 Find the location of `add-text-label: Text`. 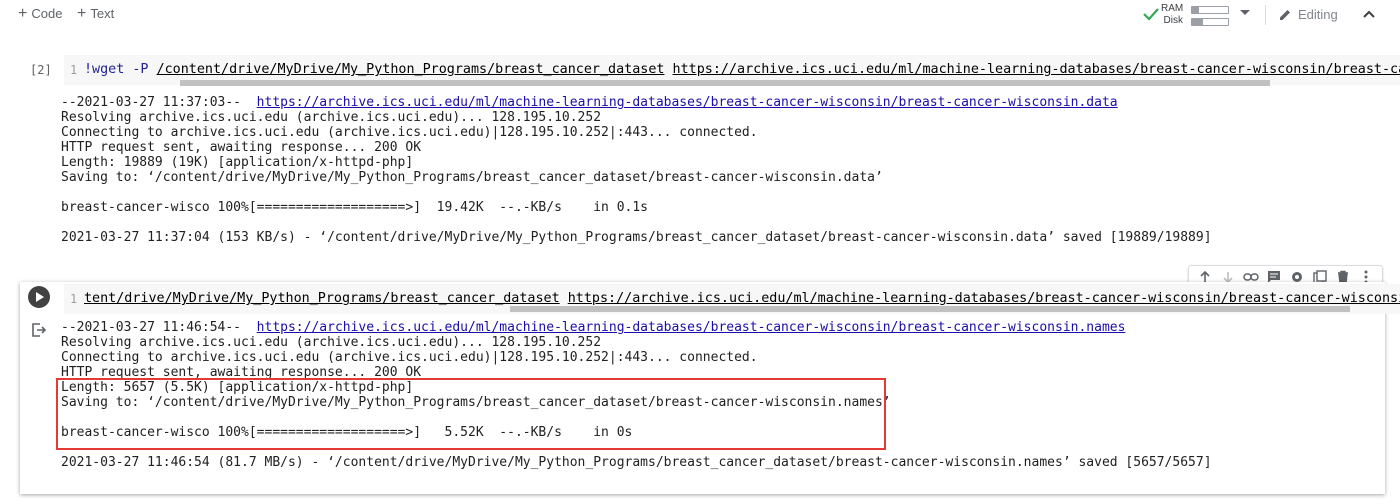

add-text-label: Text is located at coordinates (102, 13).